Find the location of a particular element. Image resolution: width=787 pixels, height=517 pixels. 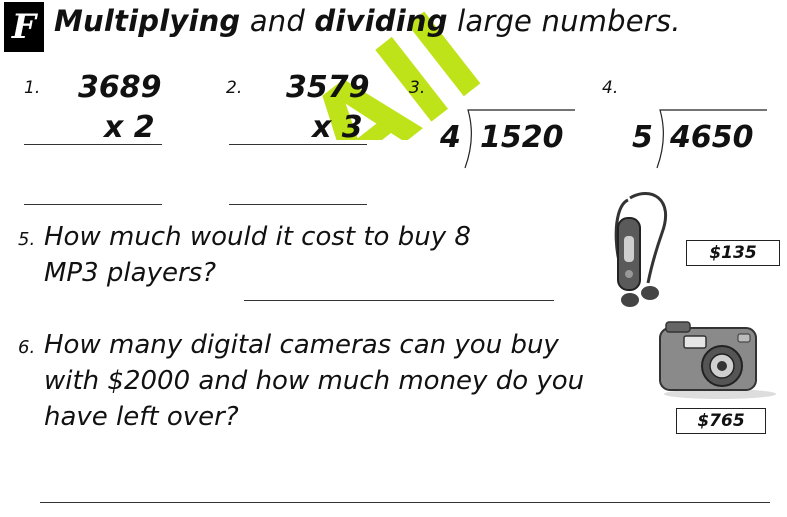

title-word-dividing: dividing is located at coordinates (381, 21).